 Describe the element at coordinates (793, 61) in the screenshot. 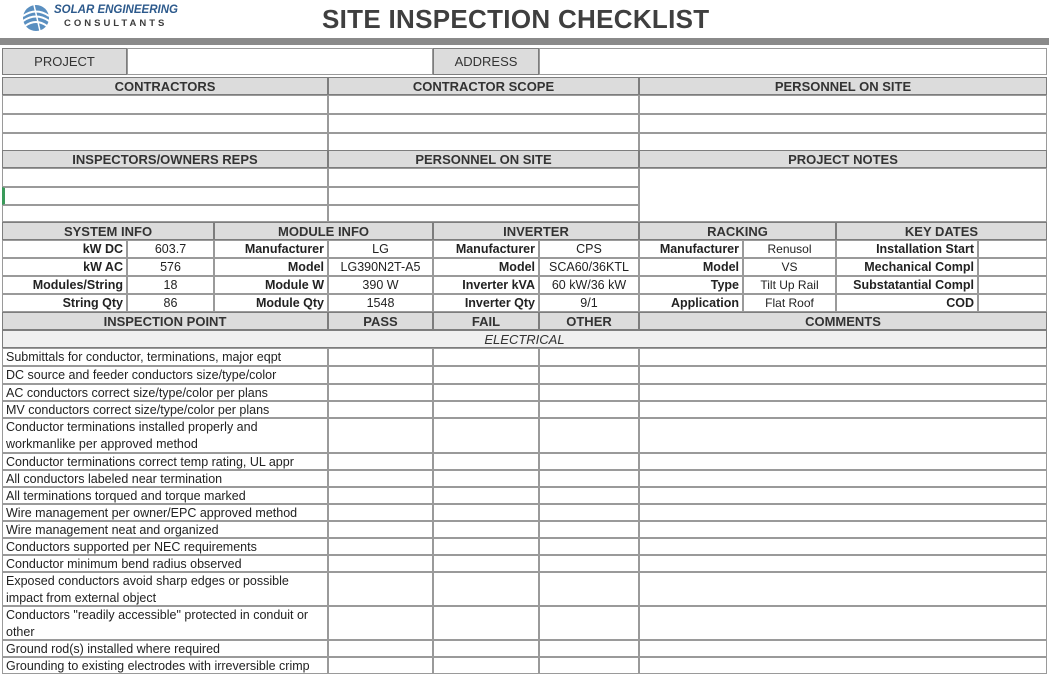

I see `address-field` at that location.